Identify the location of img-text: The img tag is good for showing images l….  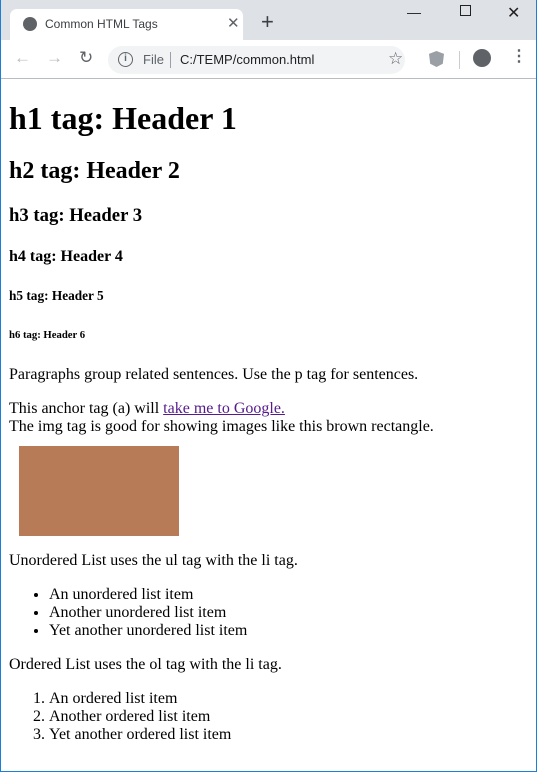
(221, 426).